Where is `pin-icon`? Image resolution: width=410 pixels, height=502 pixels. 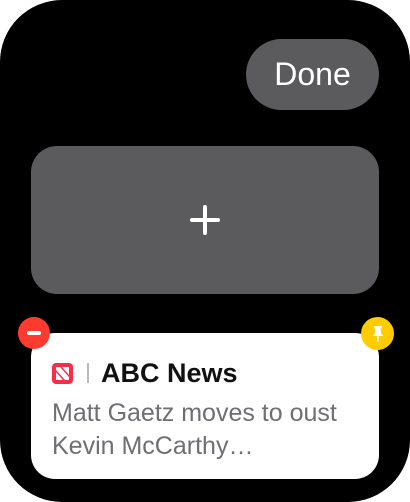 pin-icon is located at coordinates (377, 333).